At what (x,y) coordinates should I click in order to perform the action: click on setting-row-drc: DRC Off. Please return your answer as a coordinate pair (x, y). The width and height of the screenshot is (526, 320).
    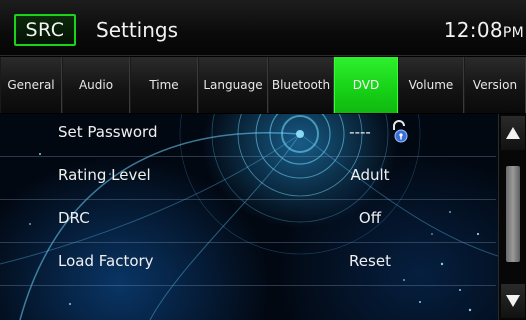
    Looking at the image, I should click on (248, 221).